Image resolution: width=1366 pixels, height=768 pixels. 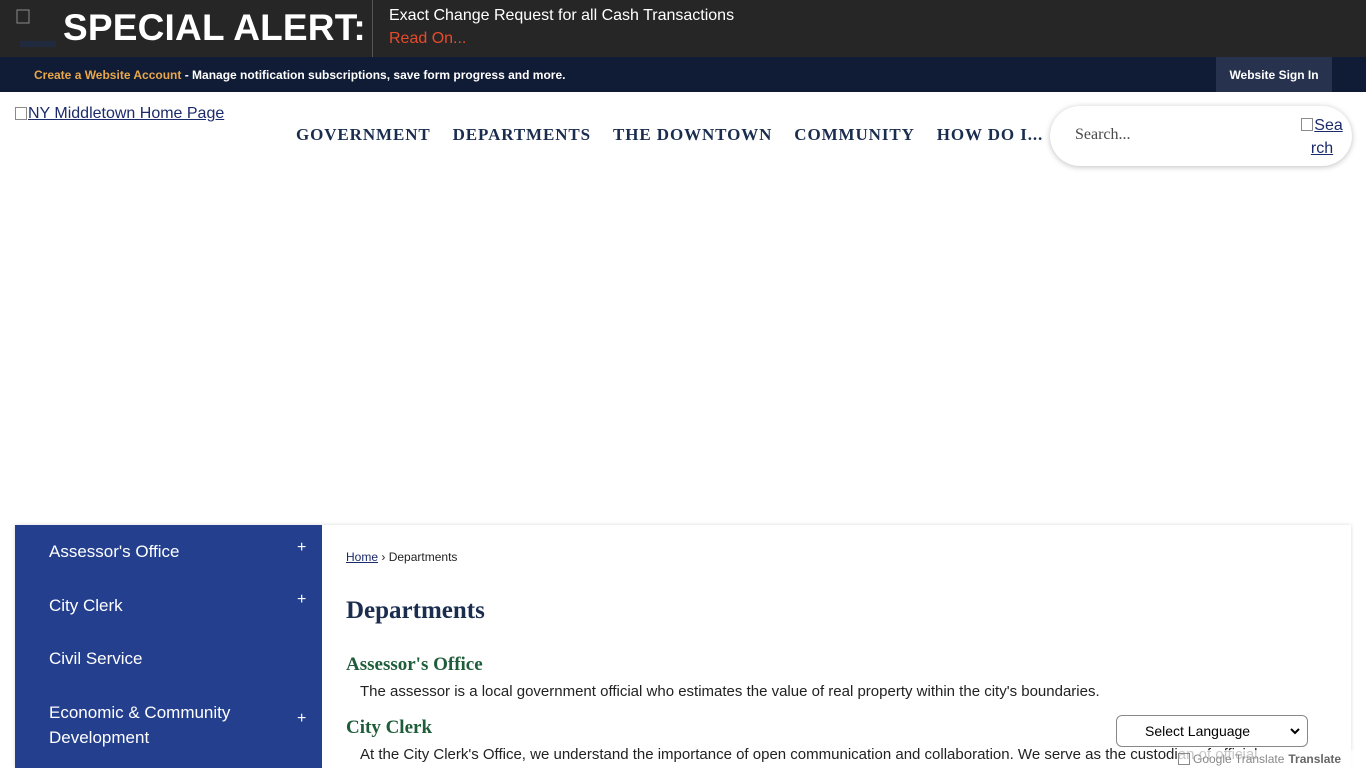 What do you see at coordinates (1328, 125) in the screenshot?
I see `search-alt-text-1: Sea` at bounding box center [1328, 125].